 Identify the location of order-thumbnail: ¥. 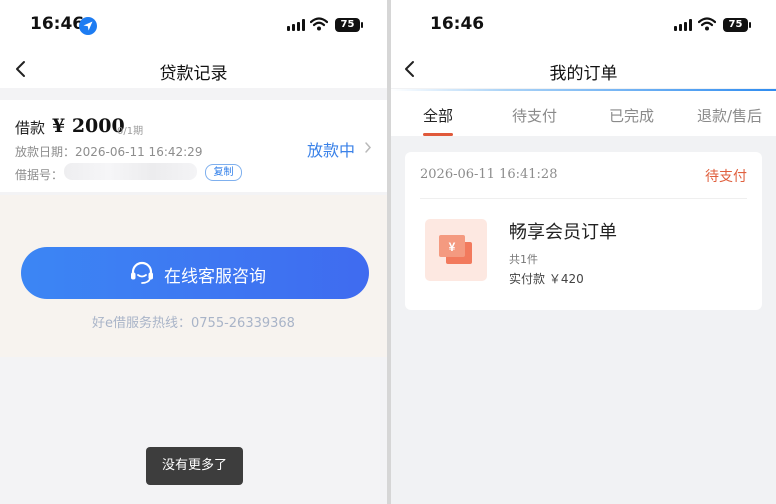
(456, 250).